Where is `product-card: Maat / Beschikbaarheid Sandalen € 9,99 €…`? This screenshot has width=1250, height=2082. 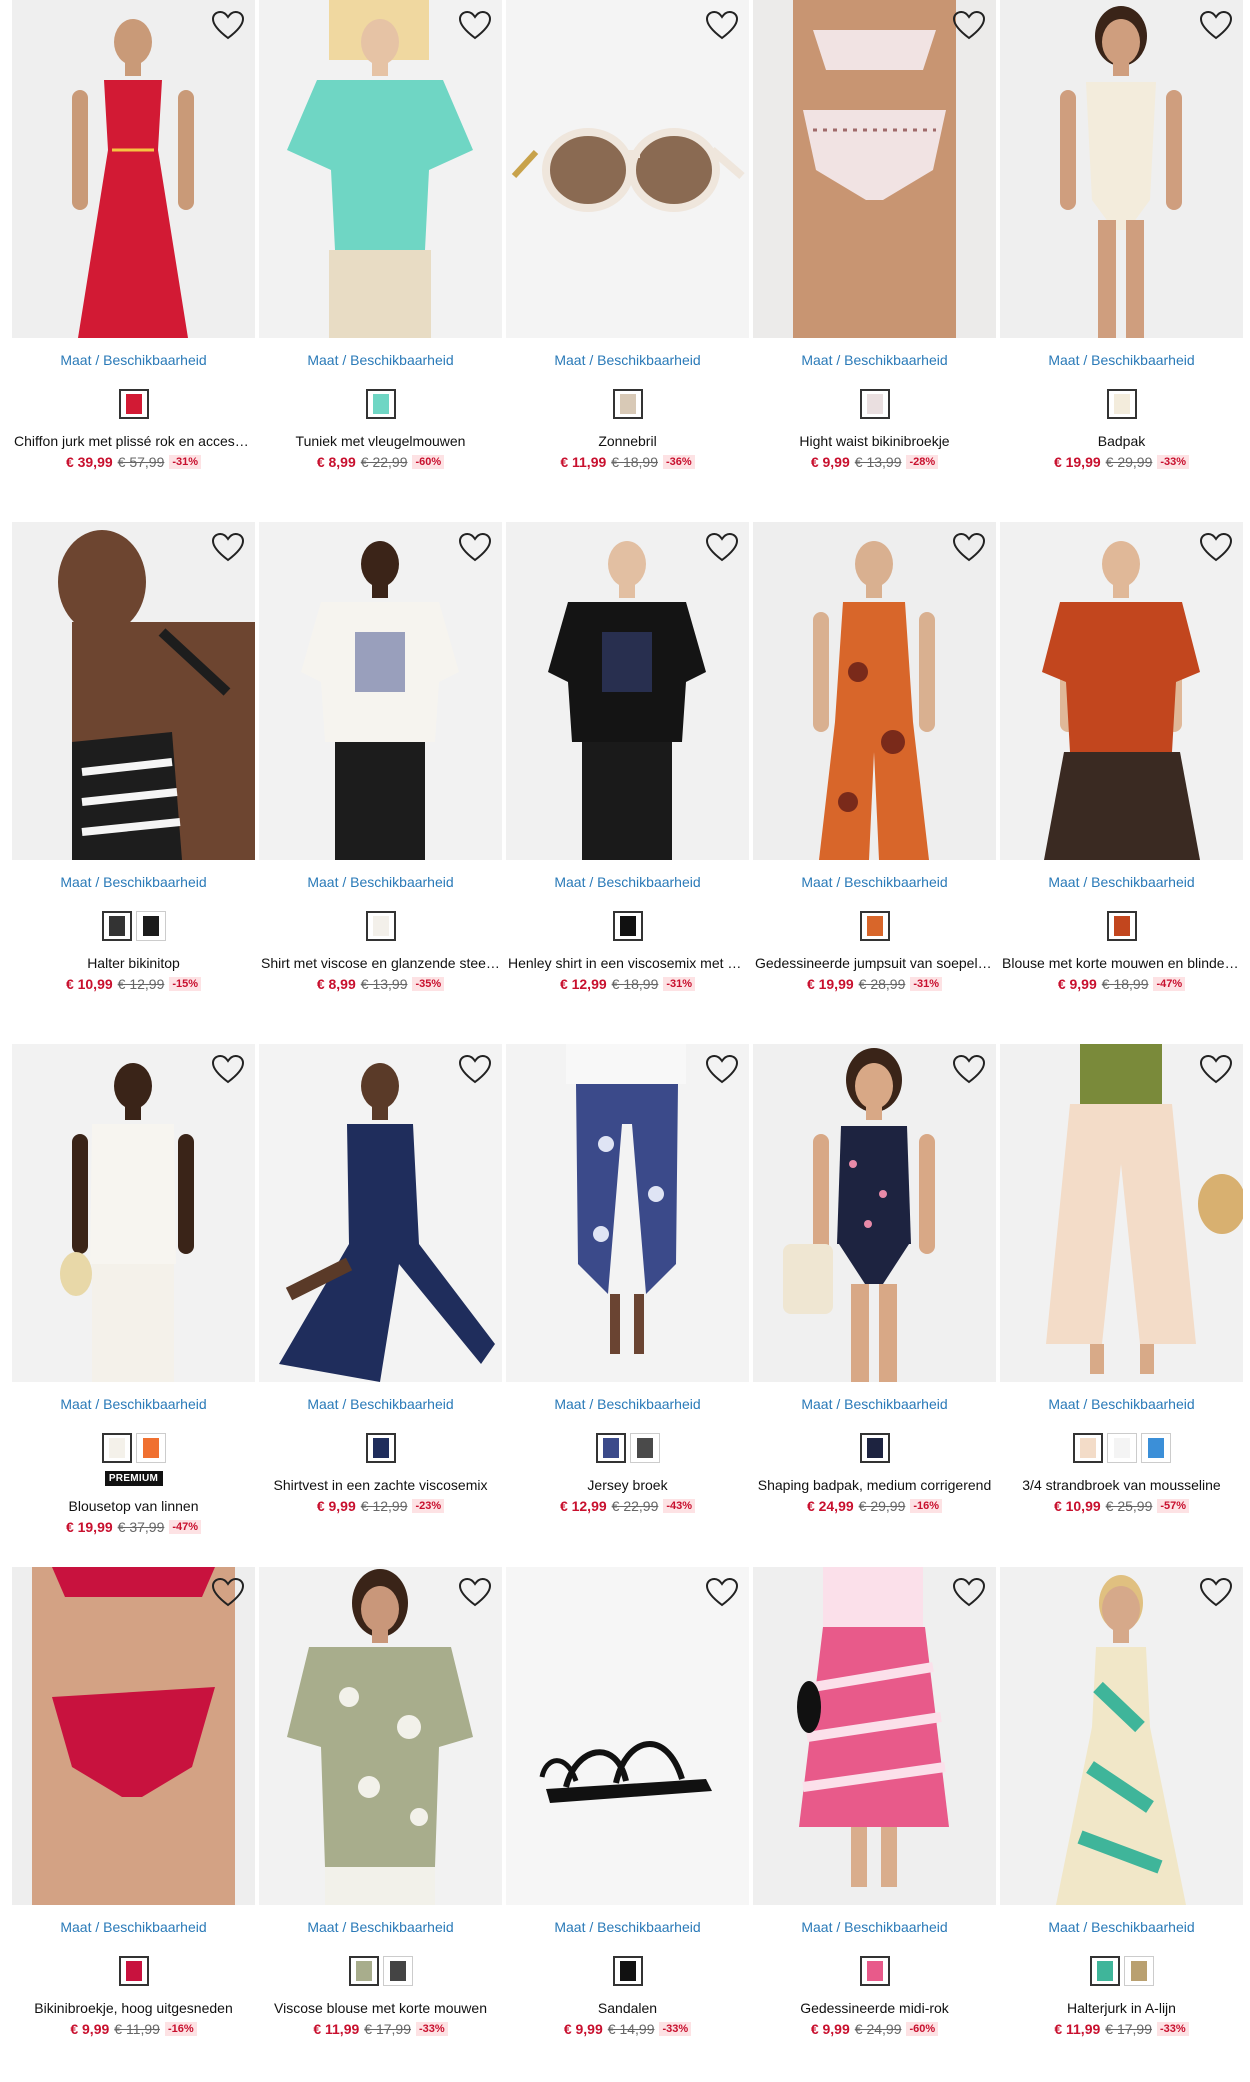
product-card: Maat / Beschikbaarheid Sandalen € 9,99 €… is located at coordinates (627, 1802).